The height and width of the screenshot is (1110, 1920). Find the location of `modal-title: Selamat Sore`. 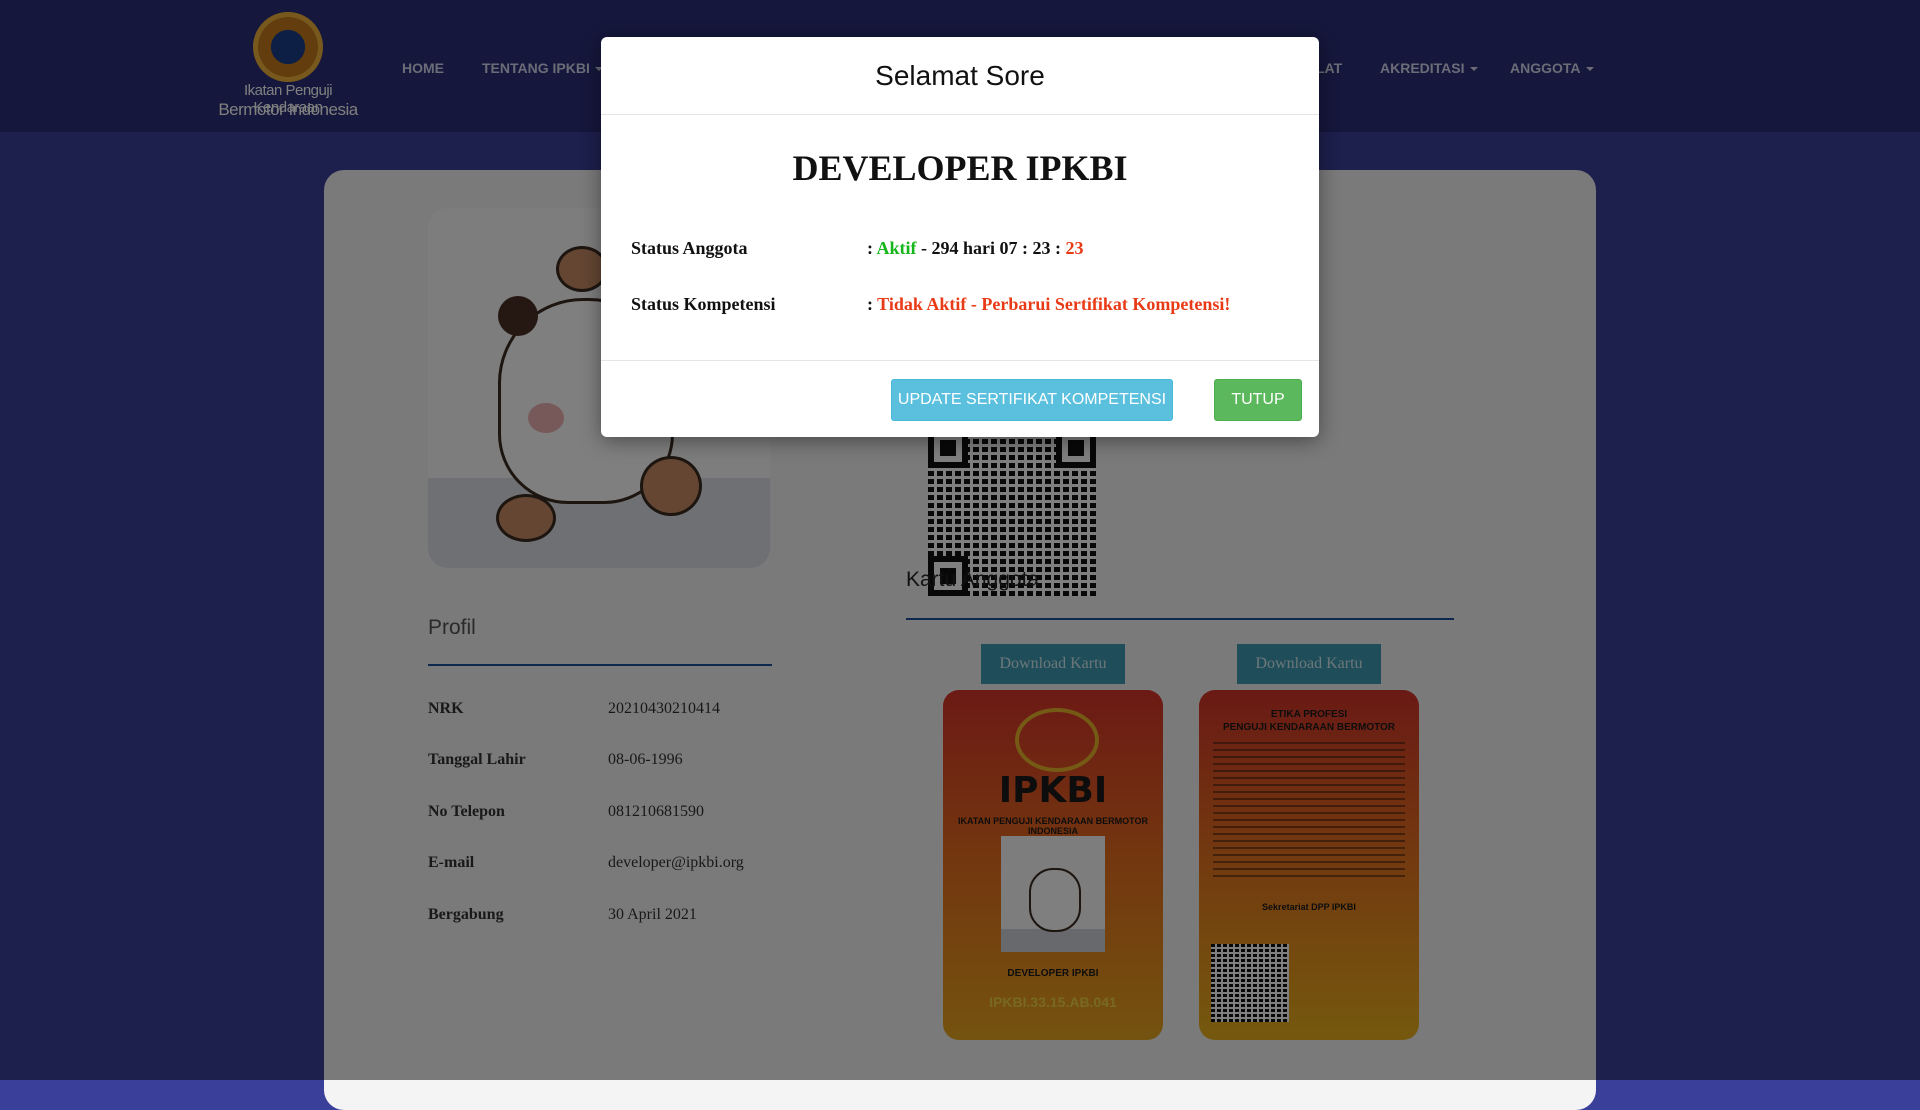

modal-title: Selamat Sore is located at coordinates (960, 76).